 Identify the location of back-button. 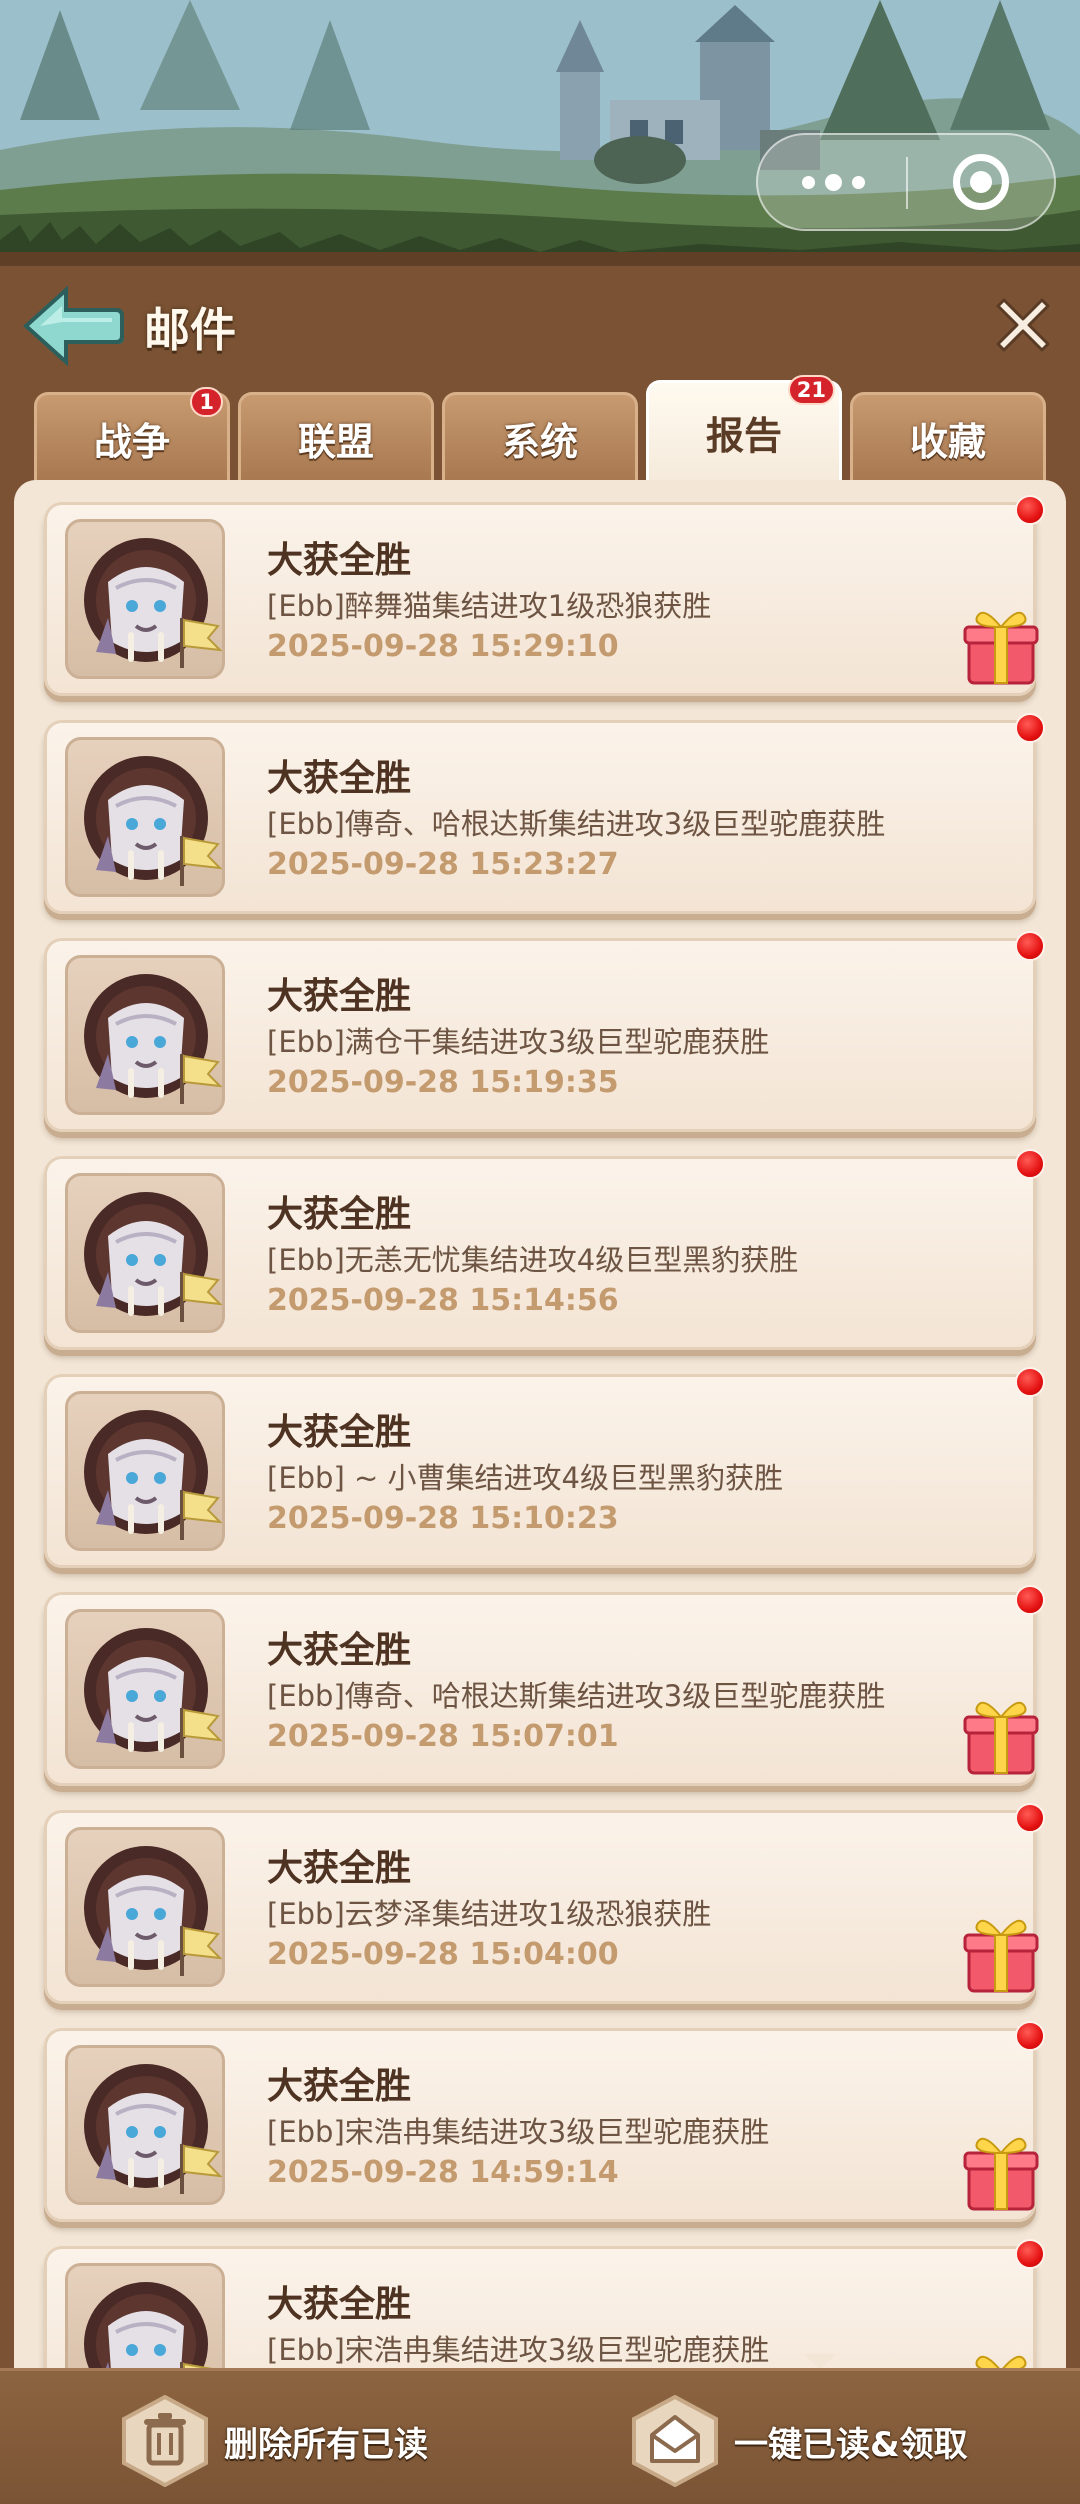
(74, 327).